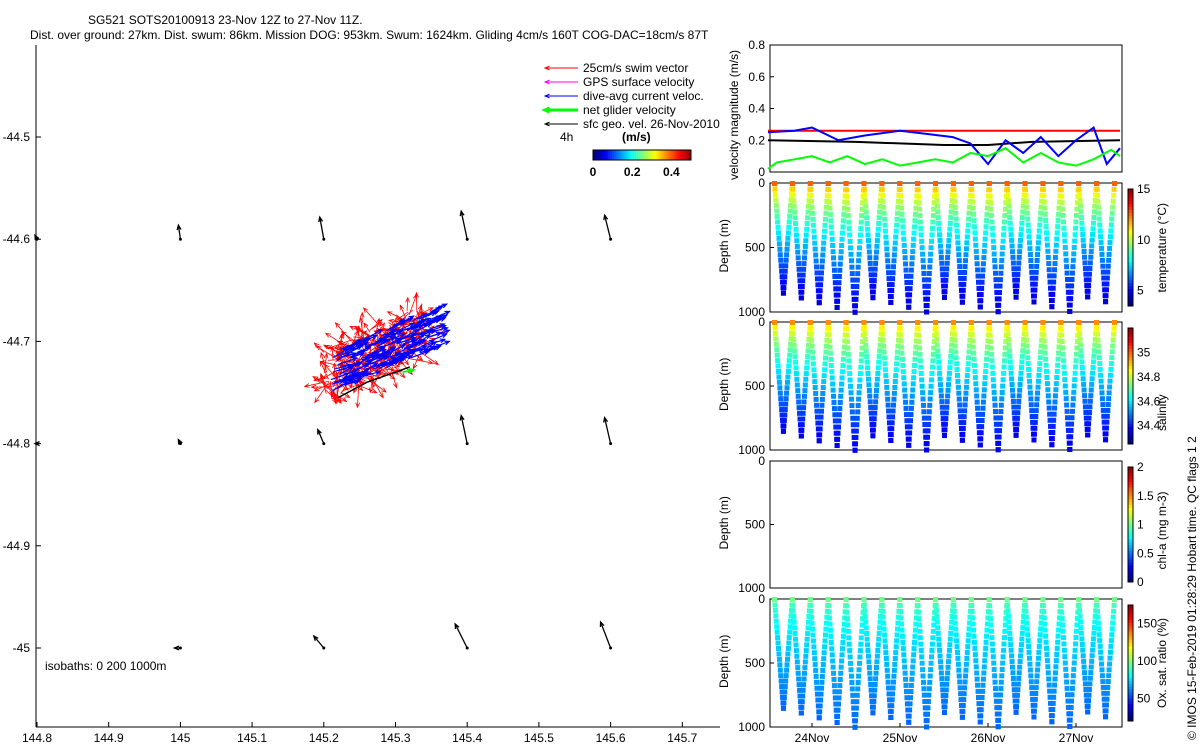 The height and width of the screenshot is (750, 1200). What do you see at coordinates (1145, 496) in the screenshot?
I see `chl-colorbar-tick-label: 1.5` at bounding box center [1145, 496].